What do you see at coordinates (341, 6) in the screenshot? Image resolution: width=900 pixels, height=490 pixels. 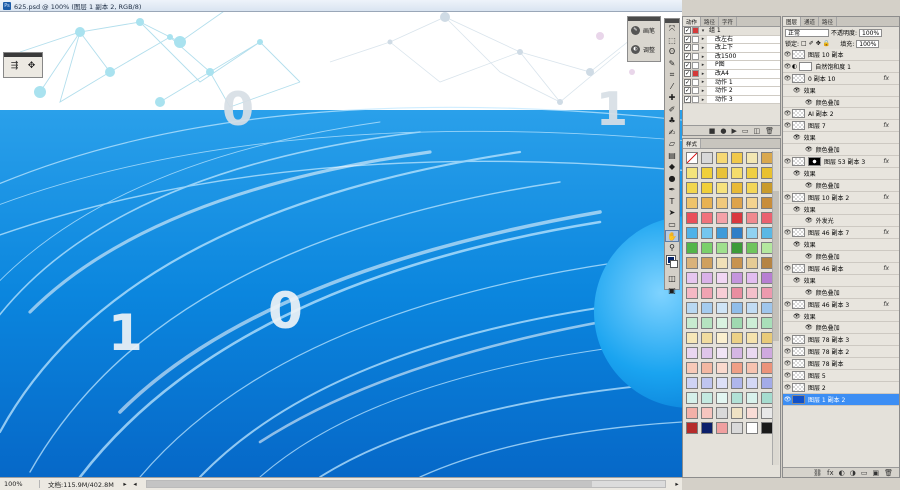 I see `document-title-bar: Ps 625.psd @ 100% (图层 1 副本 2, RGB/8)` at bounding box center [341, 6].